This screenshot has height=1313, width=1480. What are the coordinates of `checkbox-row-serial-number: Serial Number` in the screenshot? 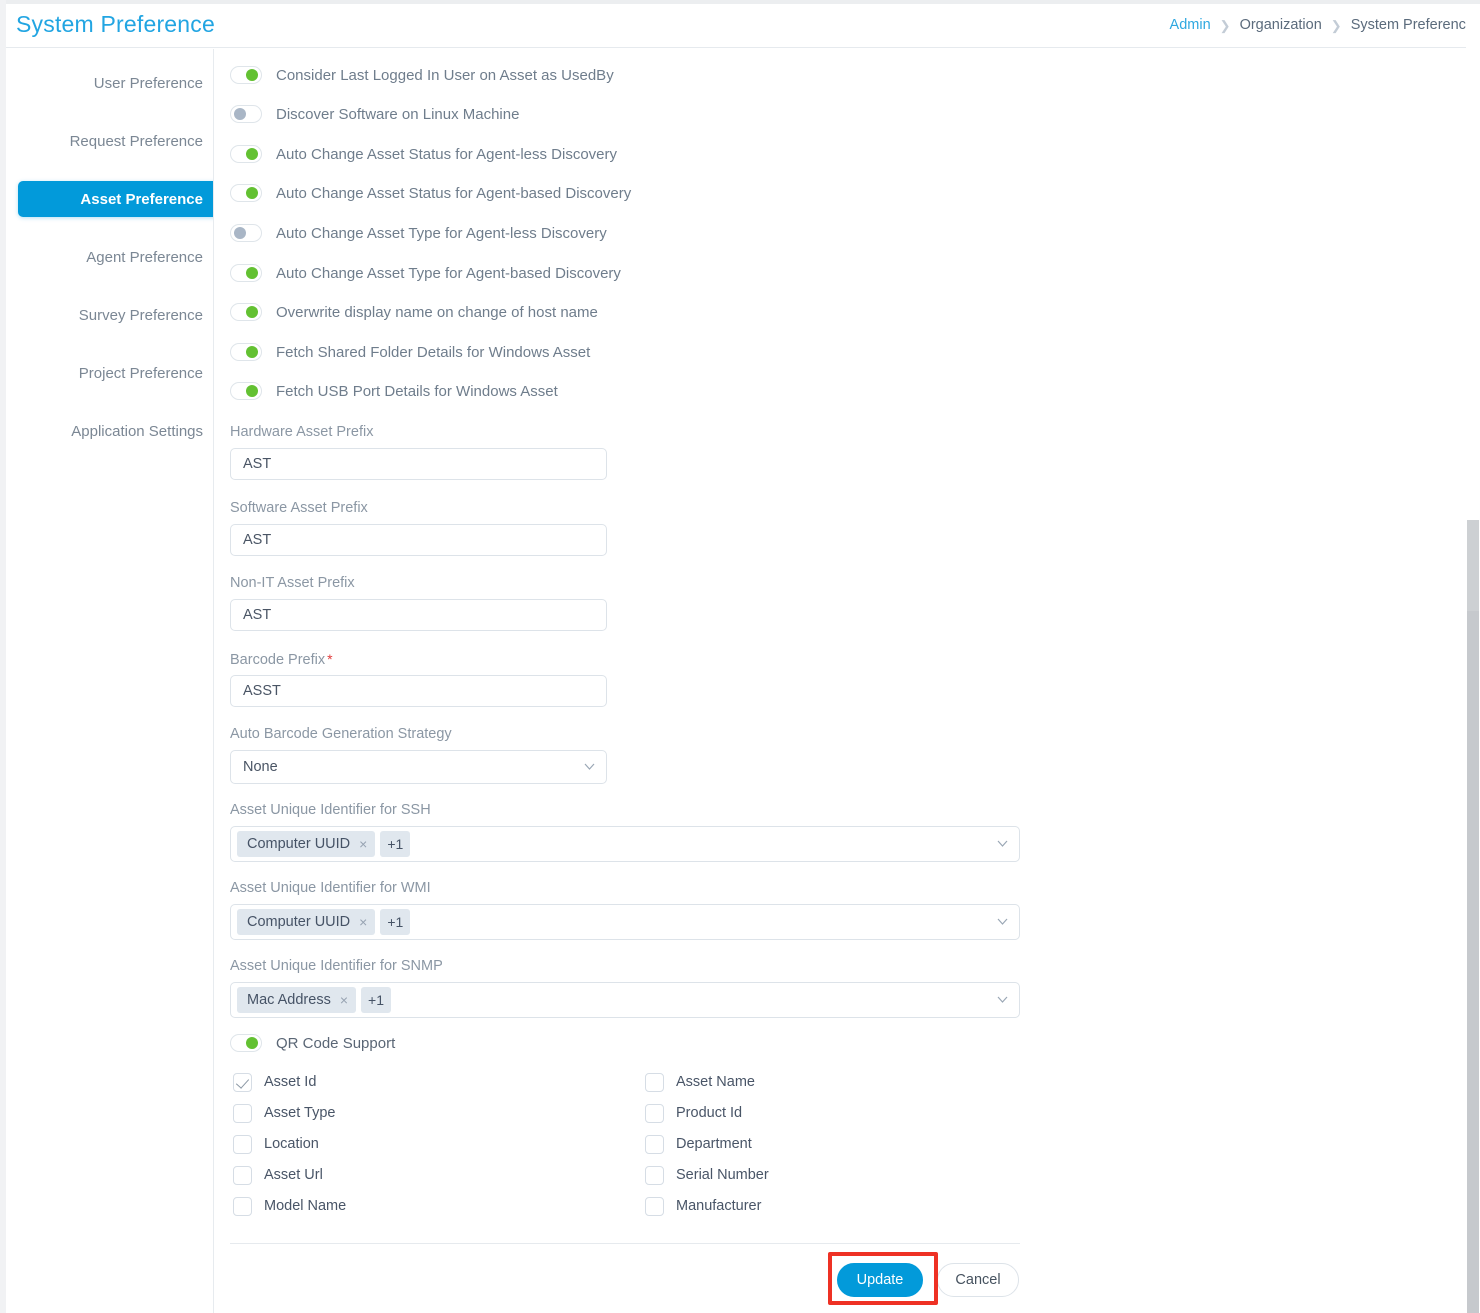 It's located at (707, 1175).